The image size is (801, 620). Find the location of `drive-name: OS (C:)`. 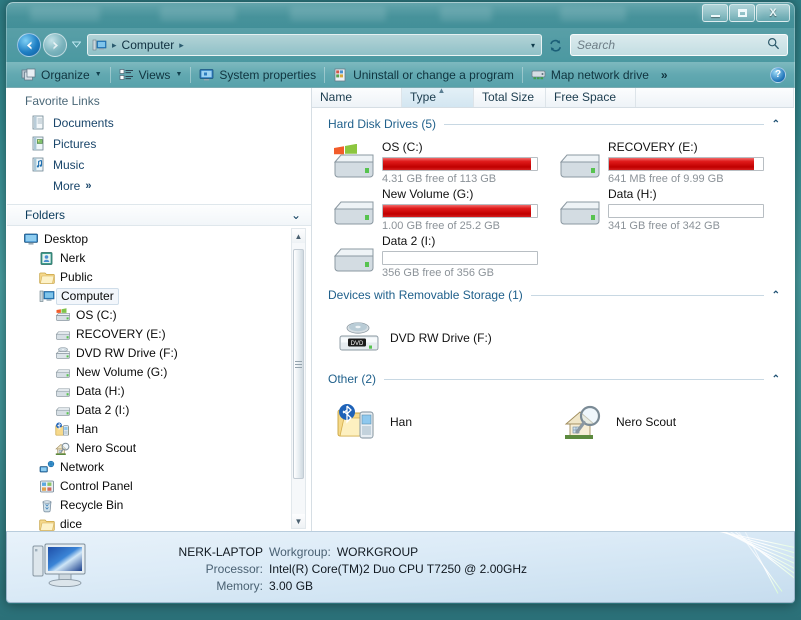

drive-name: OS (C:) is located at coordinates (402, 147).